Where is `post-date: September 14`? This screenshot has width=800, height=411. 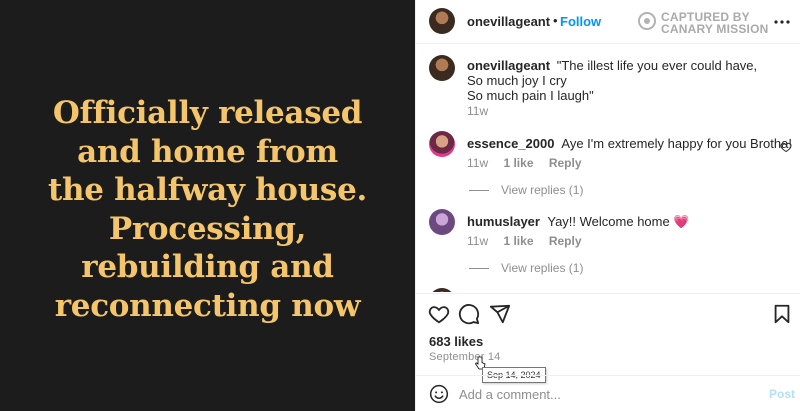 post-date: September 14 is located at coordinates (465, 357).